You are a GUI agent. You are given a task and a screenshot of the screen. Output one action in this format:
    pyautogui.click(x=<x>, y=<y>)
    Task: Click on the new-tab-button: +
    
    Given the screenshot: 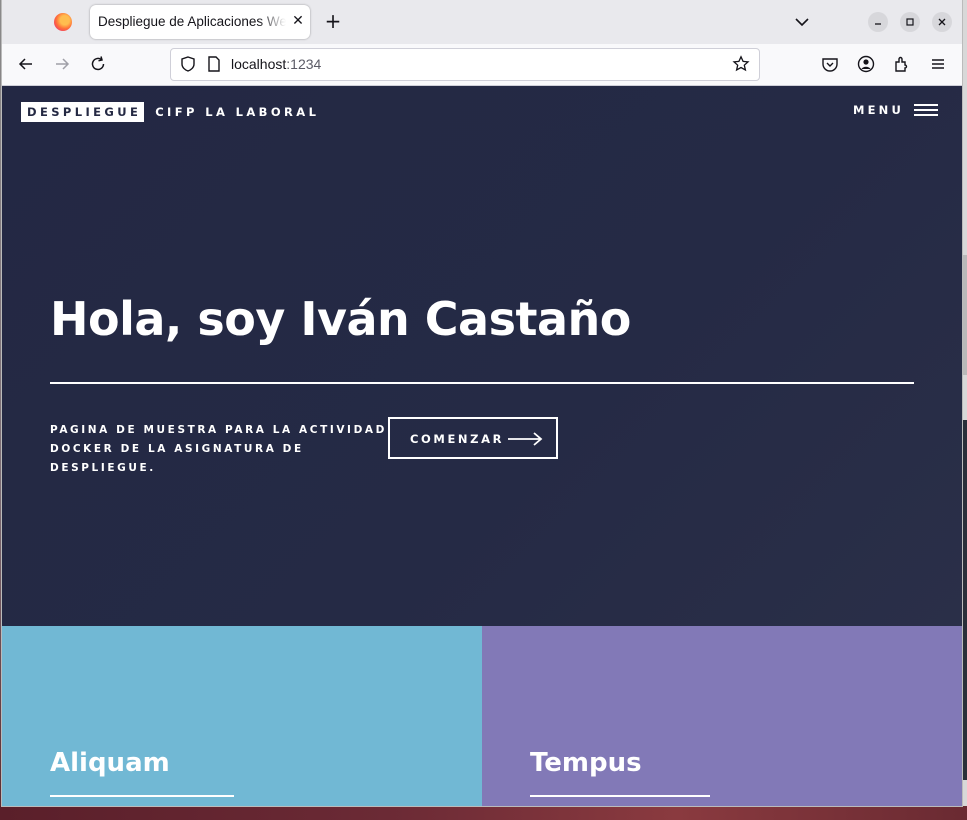 What is the action you would take?
    pyautogui.click(x=333, y=22)
    